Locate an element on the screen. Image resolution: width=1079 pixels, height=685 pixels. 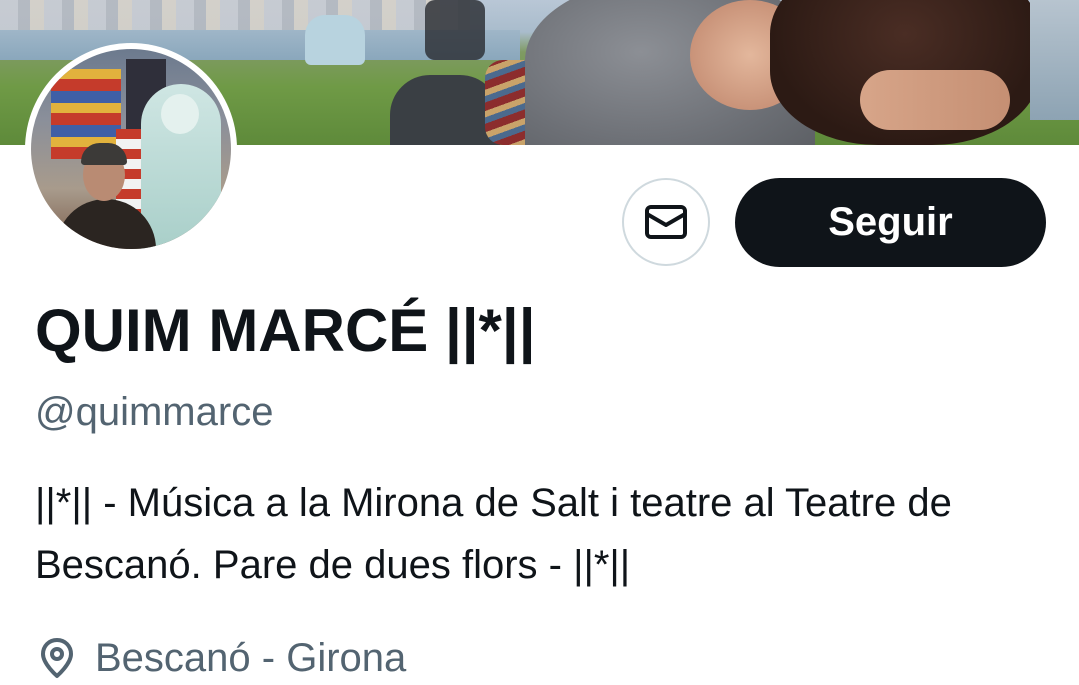
display-name: QUIM MARCÉ ||*|| is located at coordinates (285, 330).